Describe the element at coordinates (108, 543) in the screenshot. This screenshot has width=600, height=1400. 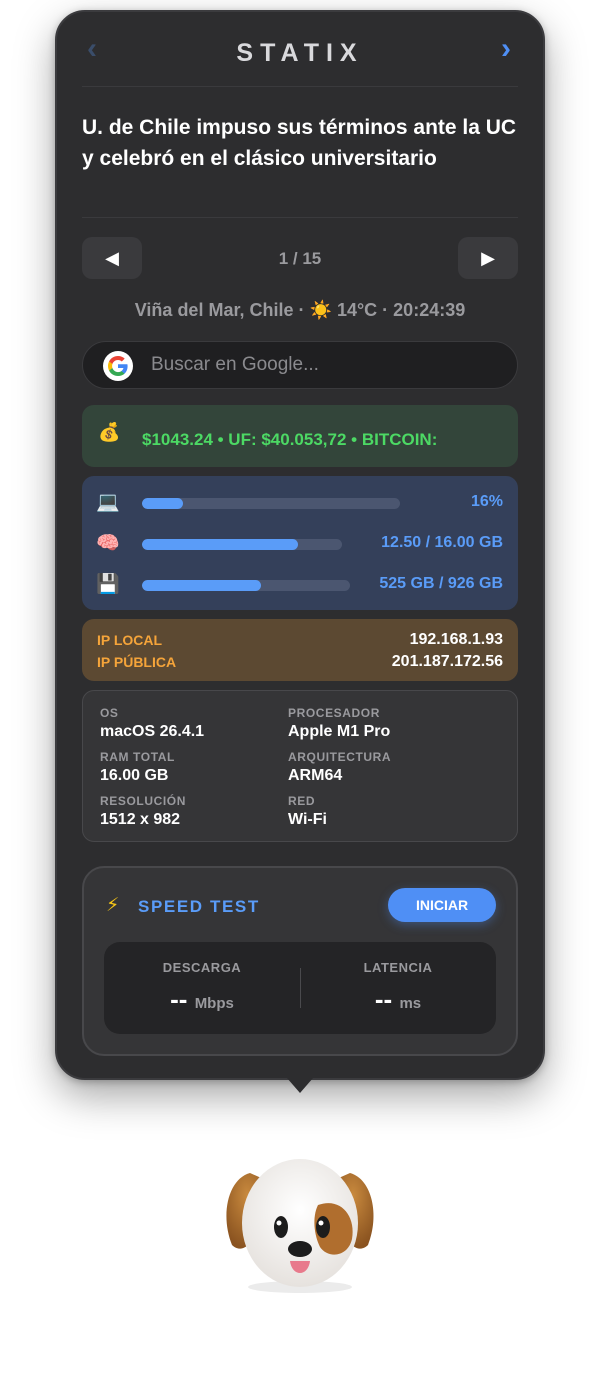
I see `brain-icon: 🧠` at that location.